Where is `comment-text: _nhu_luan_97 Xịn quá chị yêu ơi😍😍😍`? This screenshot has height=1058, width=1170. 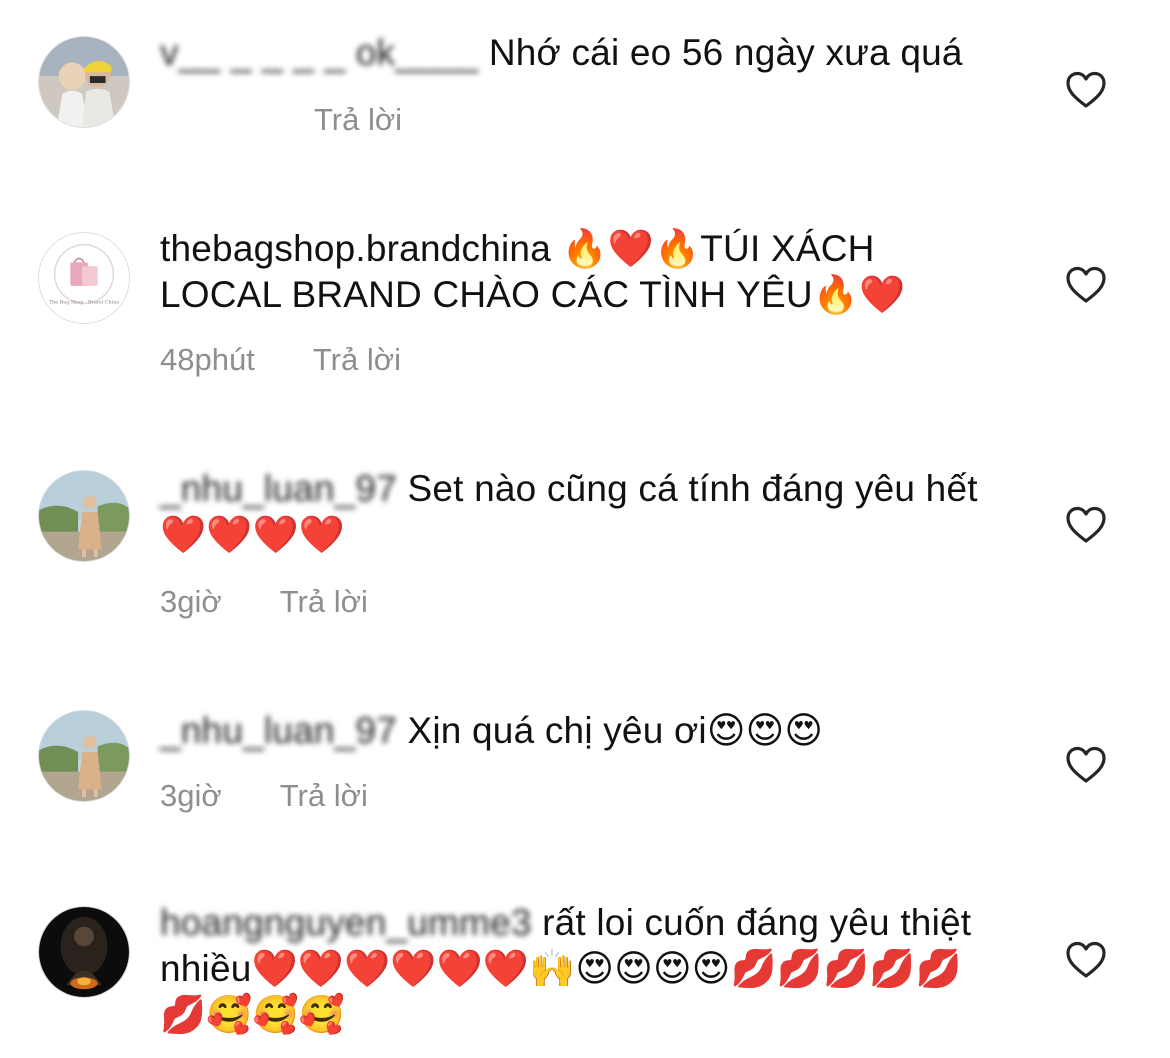
comment-text: _nhu_luan_97 Xịn quá chị yêu ơi😍😍😍 is located at coordinates (580, 731).